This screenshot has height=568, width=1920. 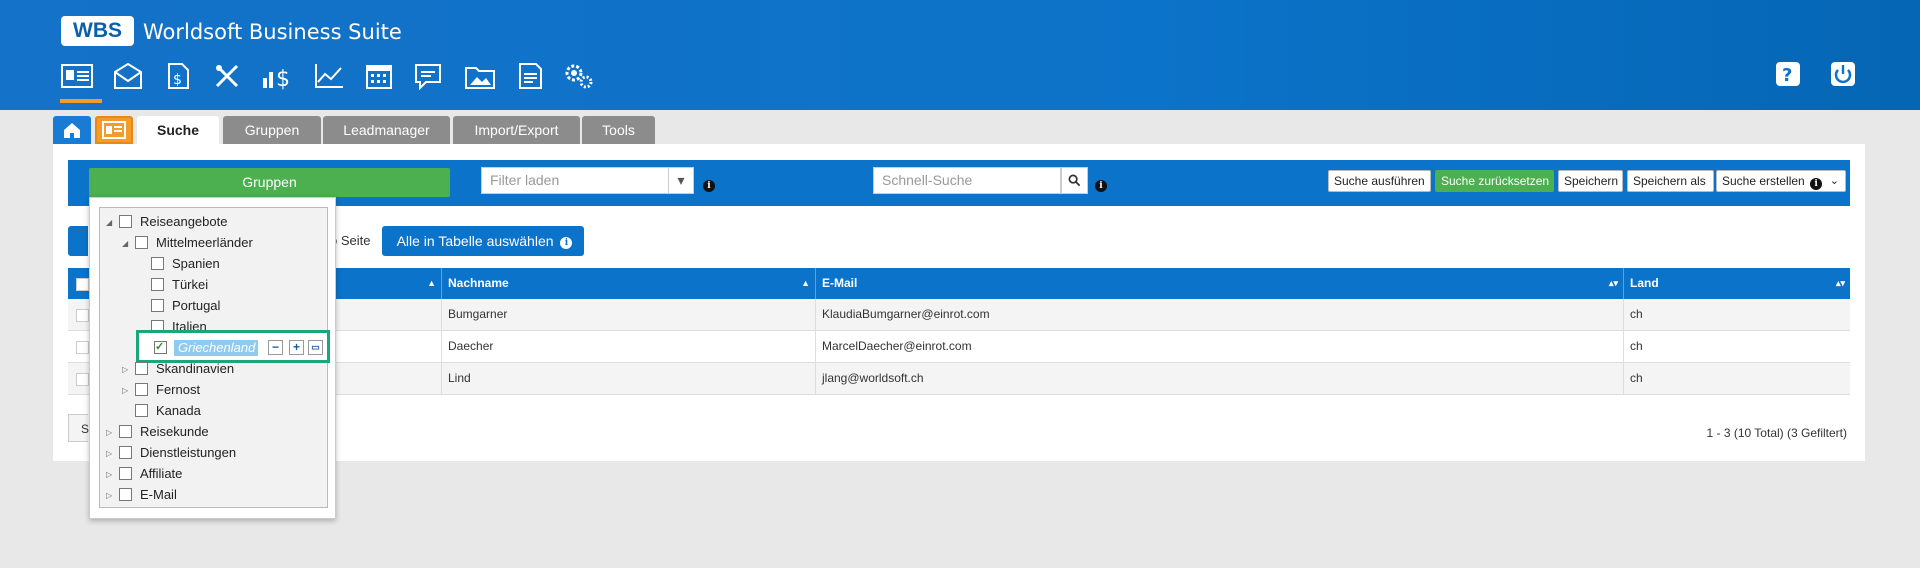 I want to click on chevron-down-icon: ▾, so click(x=680, y=180).